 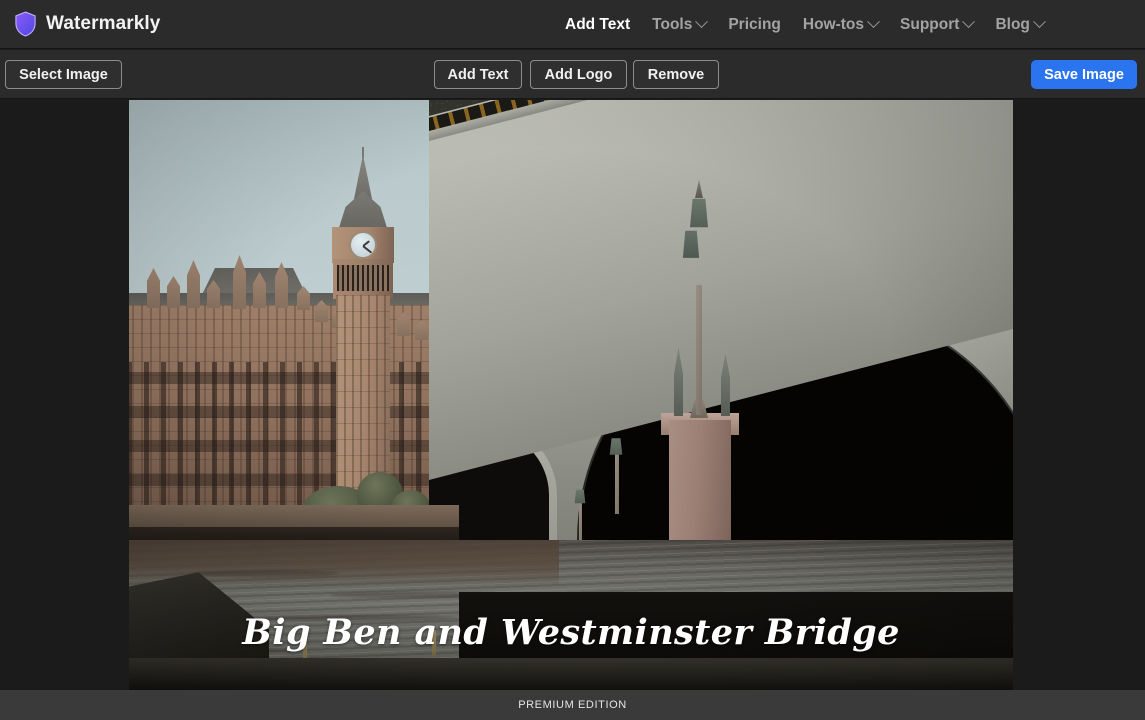 What do you see at coordinates (363, 211) in the screenshot?
I see `tower-roof` at bounding box center [363, 211].